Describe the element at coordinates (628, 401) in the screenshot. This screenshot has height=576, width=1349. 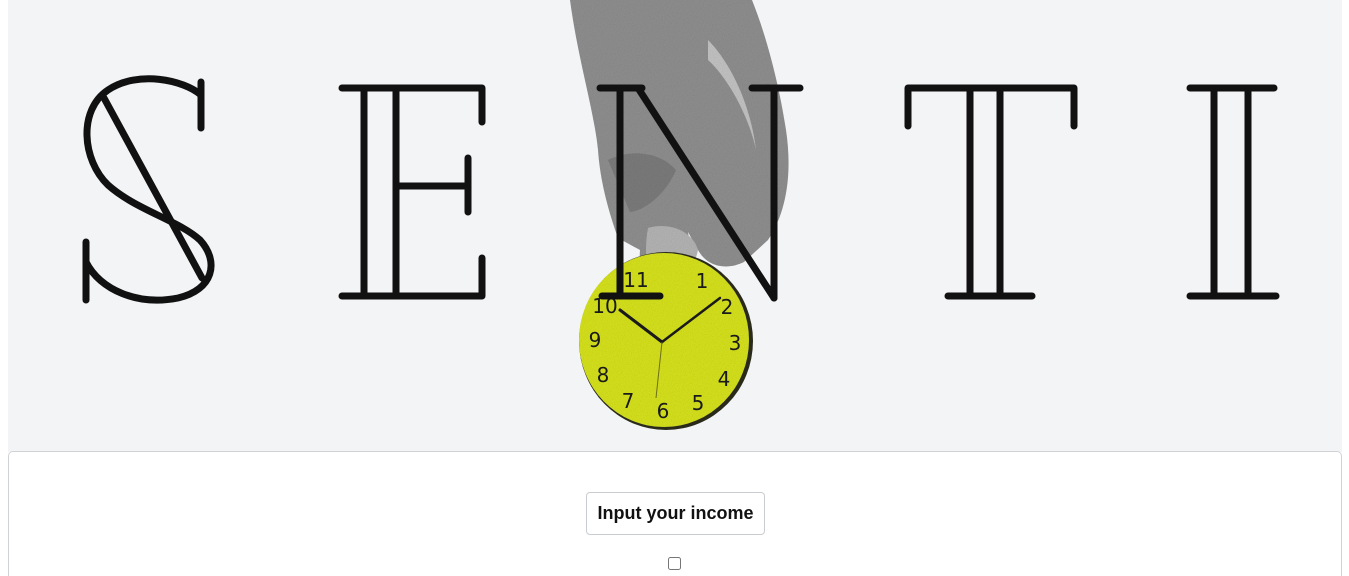
I see `clock-numeral: 7` at that location.